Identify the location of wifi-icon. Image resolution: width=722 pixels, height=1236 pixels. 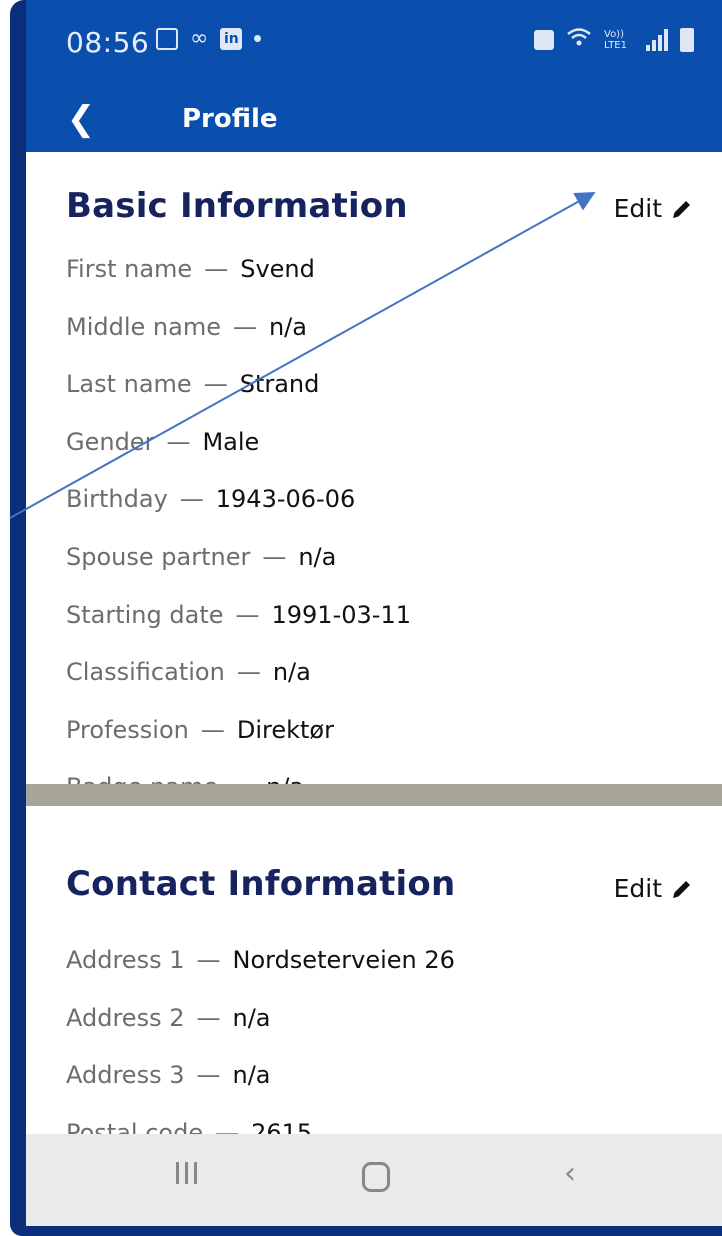
(579, 40).